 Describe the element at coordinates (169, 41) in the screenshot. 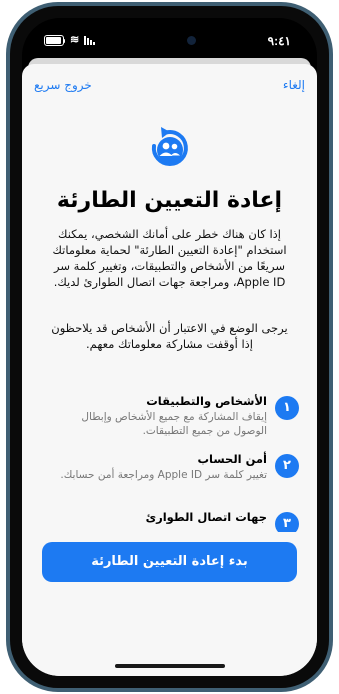

I see `dynamic-island` at that location.